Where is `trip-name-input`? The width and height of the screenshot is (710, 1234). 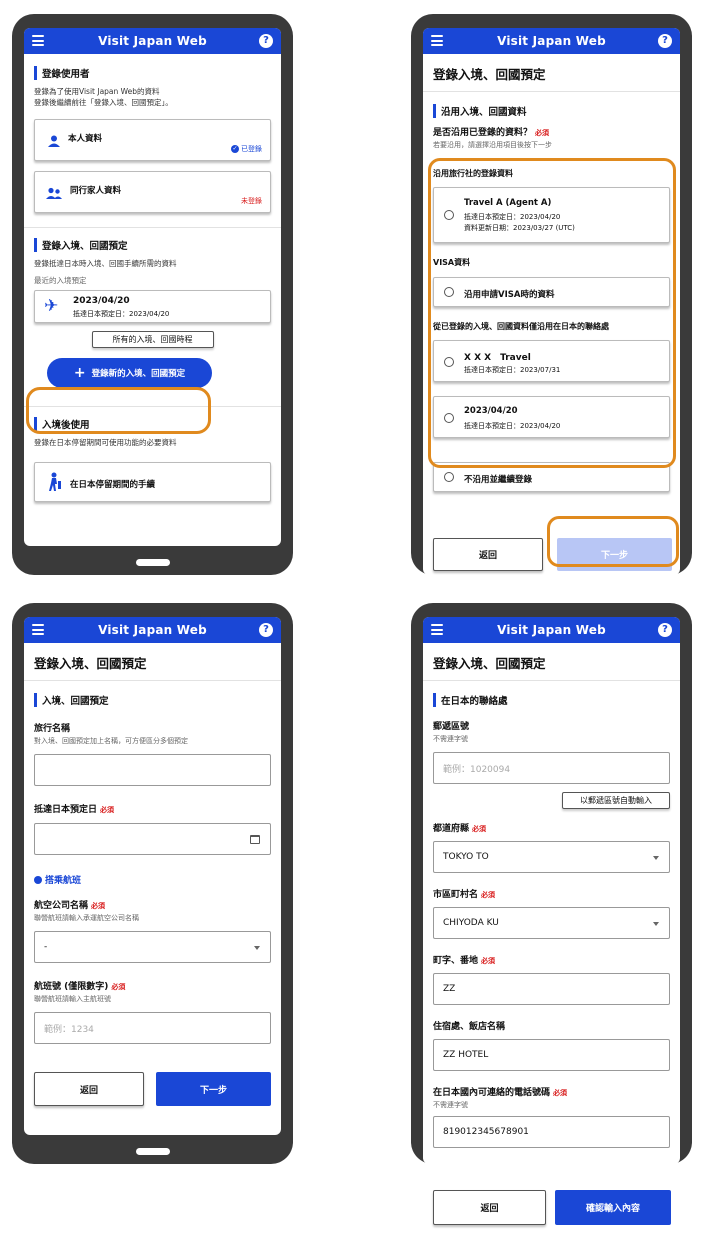
trip-name-input is located at coordinates (152, 770).